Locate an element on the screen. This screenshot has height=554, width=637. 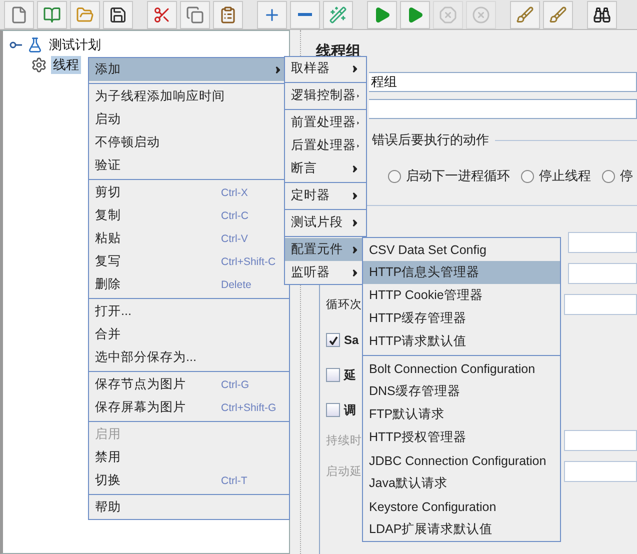
menu-item: 帮助 is located at coordinates (189, 507).